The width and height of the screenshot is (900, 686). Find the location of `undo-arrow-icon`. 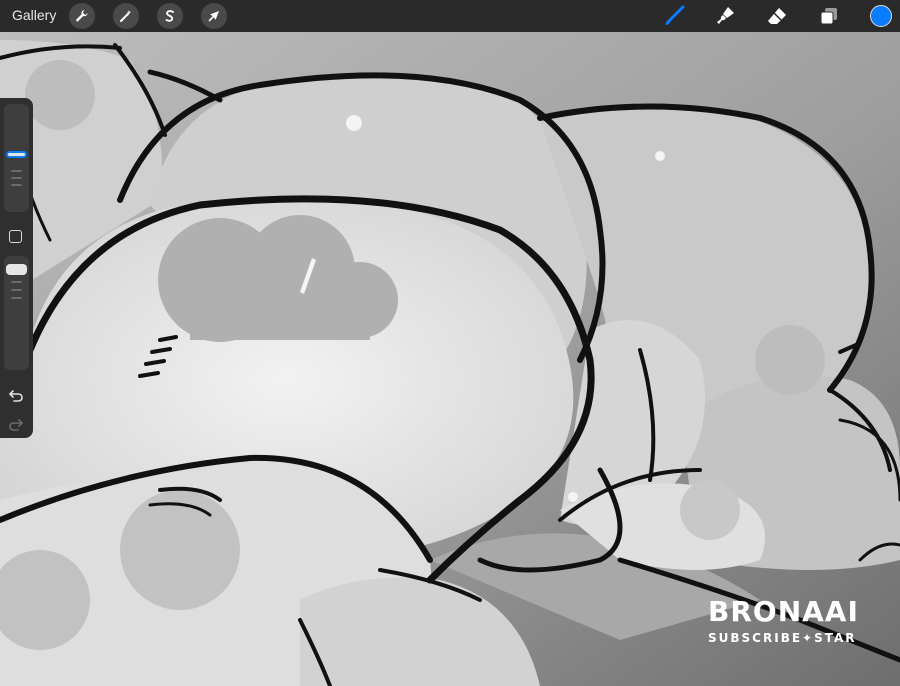

undo-arrow-icon is located at coordinates (16, 395).